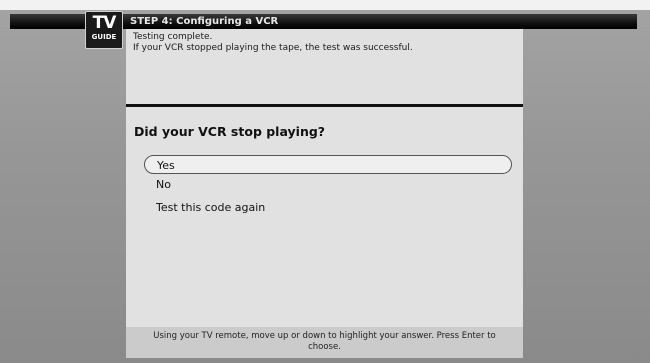 The image size is (650, 363). I want to click on logo-guide-text: GUIDE, so click(104, 37).